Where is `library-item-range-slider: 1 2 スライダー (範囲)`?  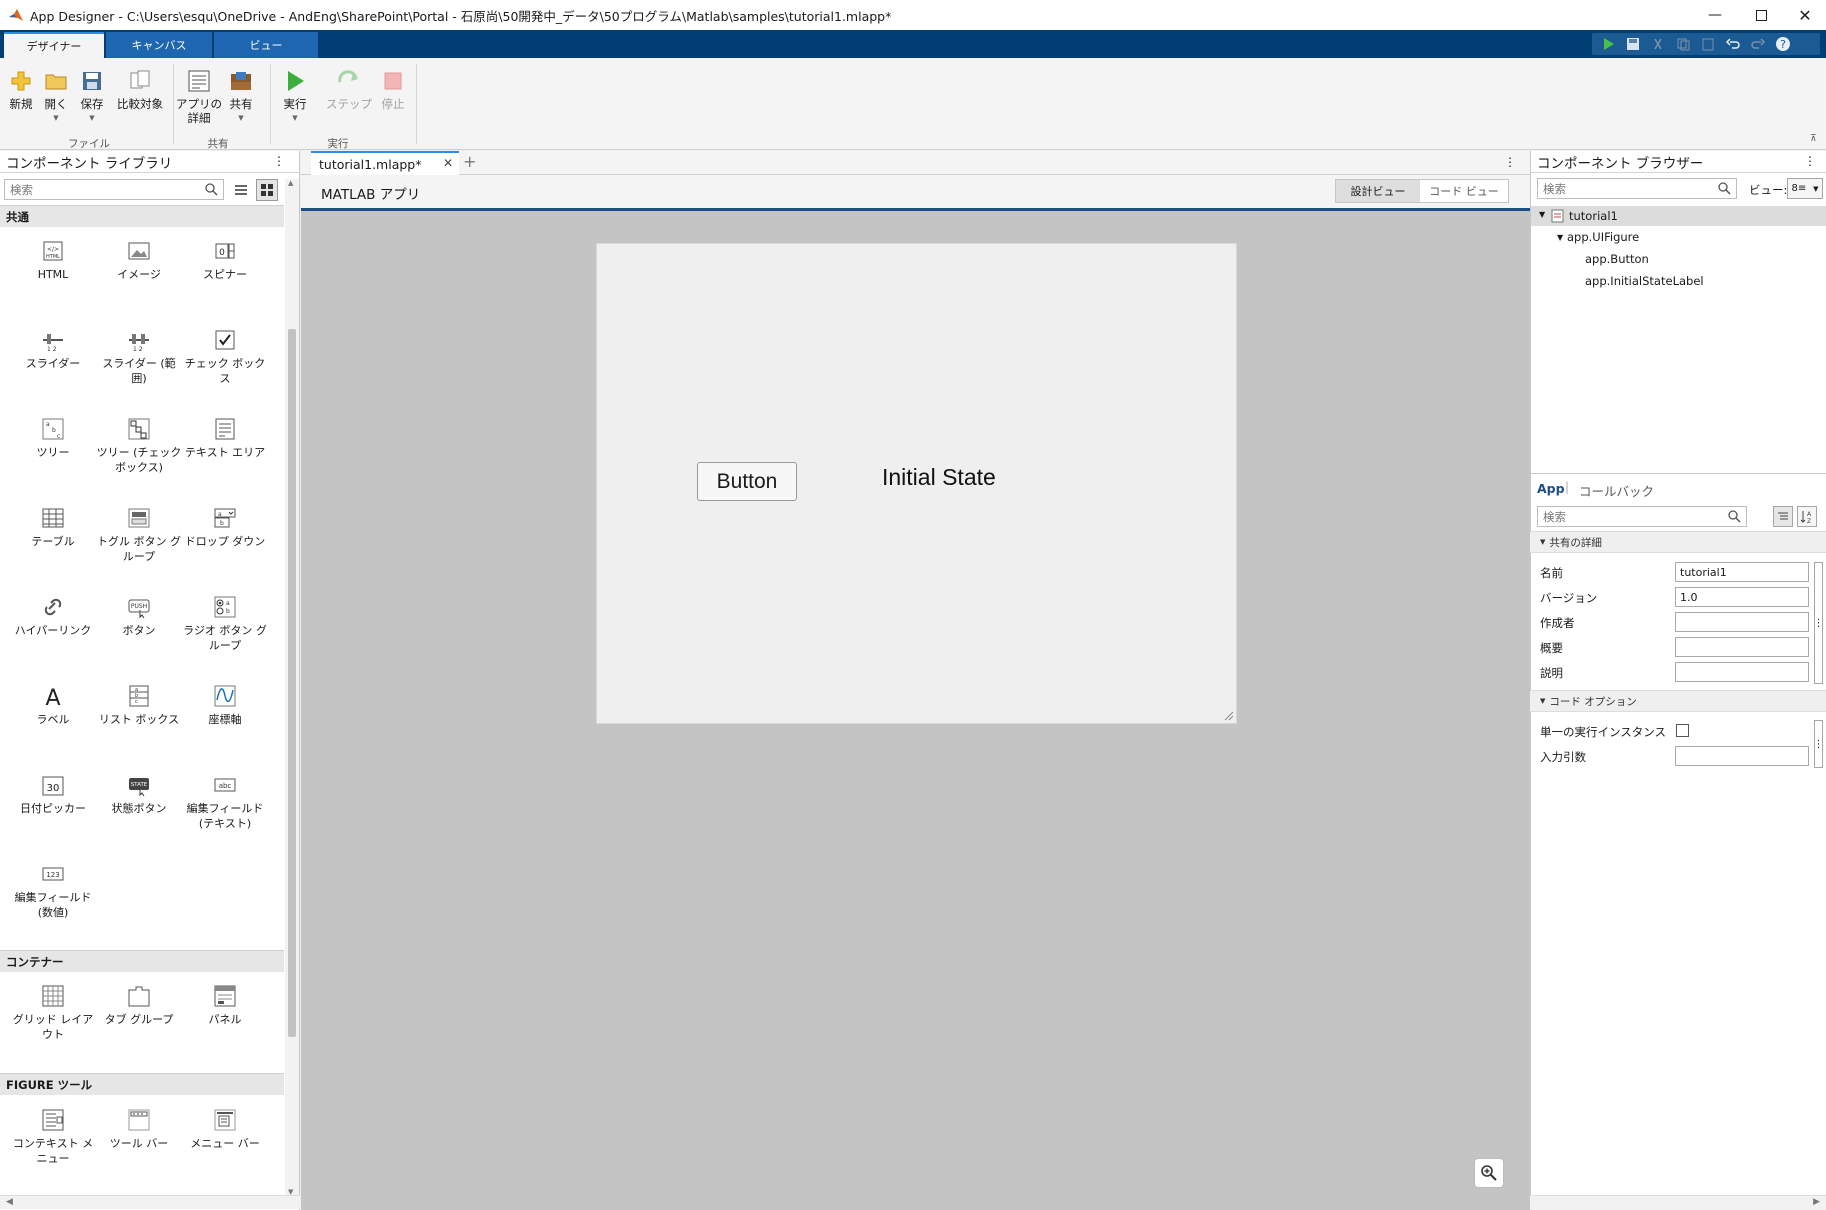 library-item-range-slider: 1 2 スライダー (範囲) is located at coordinates (139, 357).